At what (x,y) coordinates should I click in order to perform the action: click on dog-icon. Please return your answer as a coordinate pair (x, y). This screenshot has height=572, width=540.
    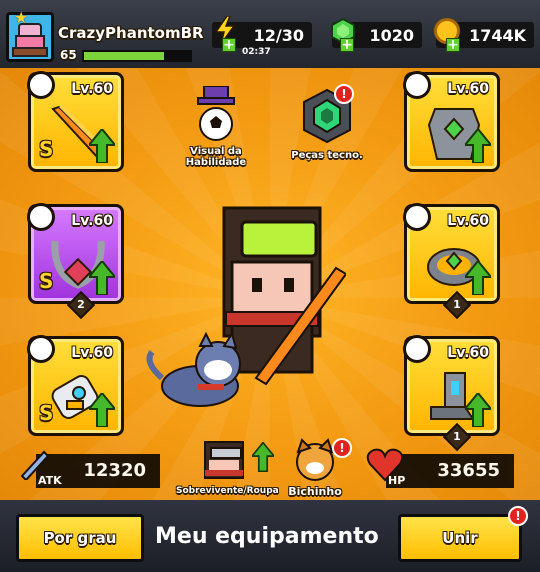
    Looking at the image, I should click on (315, 459).